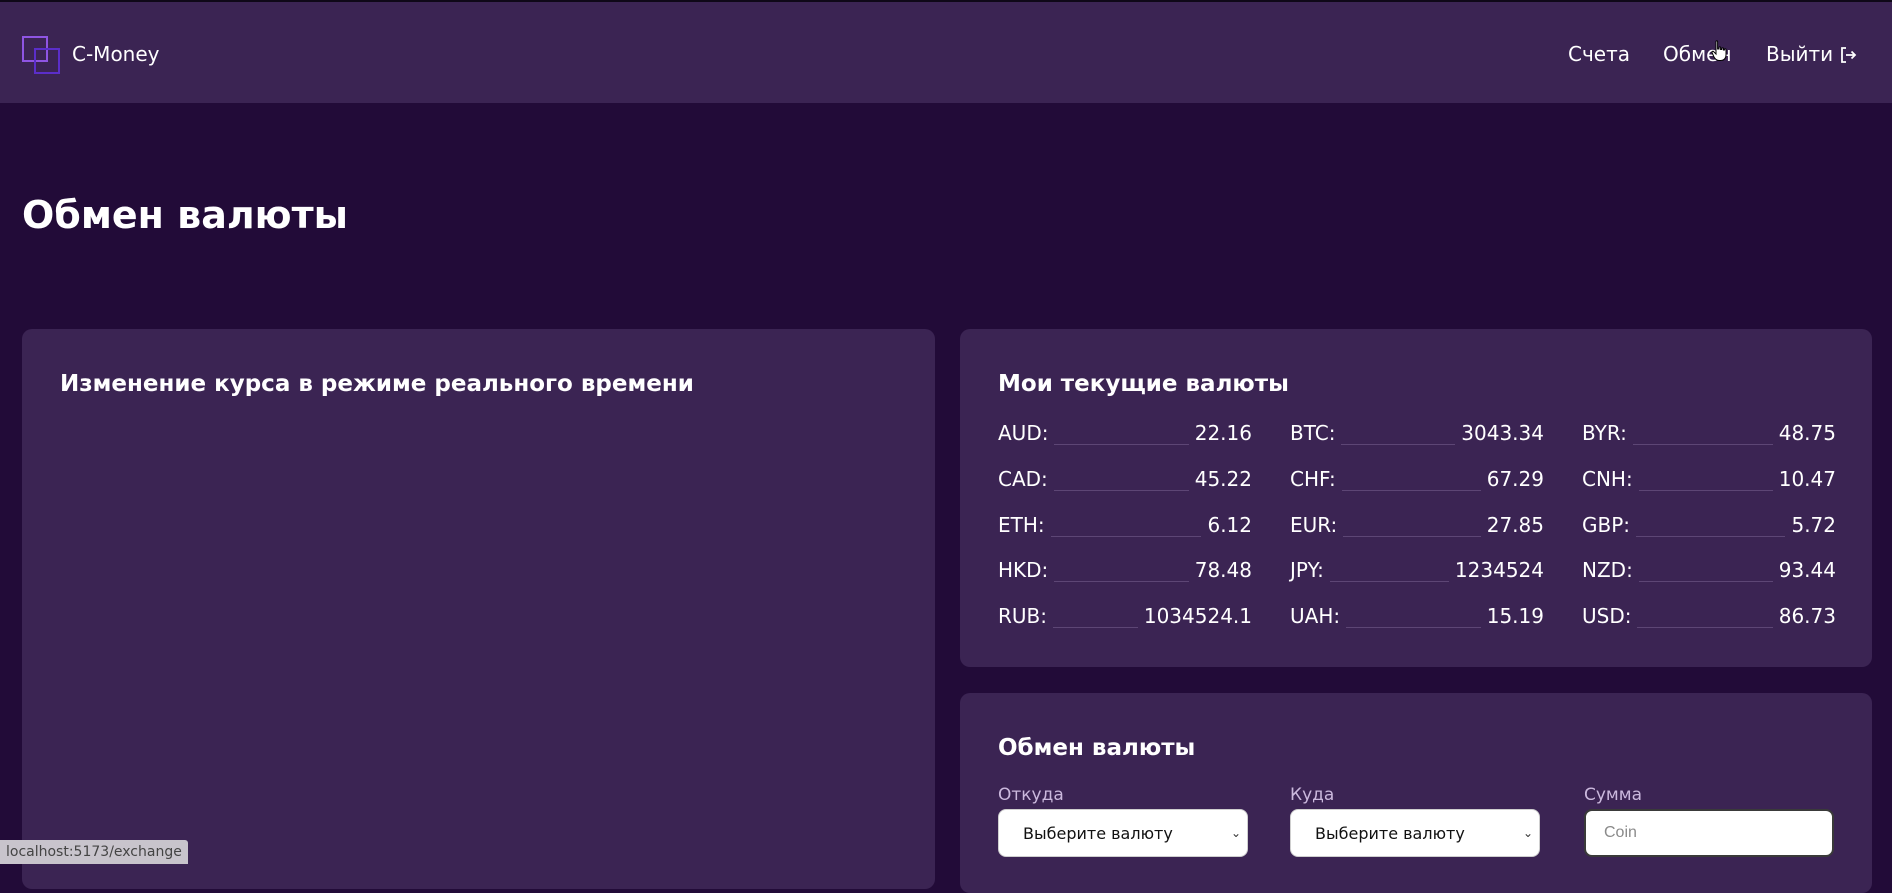 The image size is (1892, 893). What do you see at coordinates (1807, 616) in the screenshot?
I see `currency-amount: 86.73` at bounding box center [1807, 616].